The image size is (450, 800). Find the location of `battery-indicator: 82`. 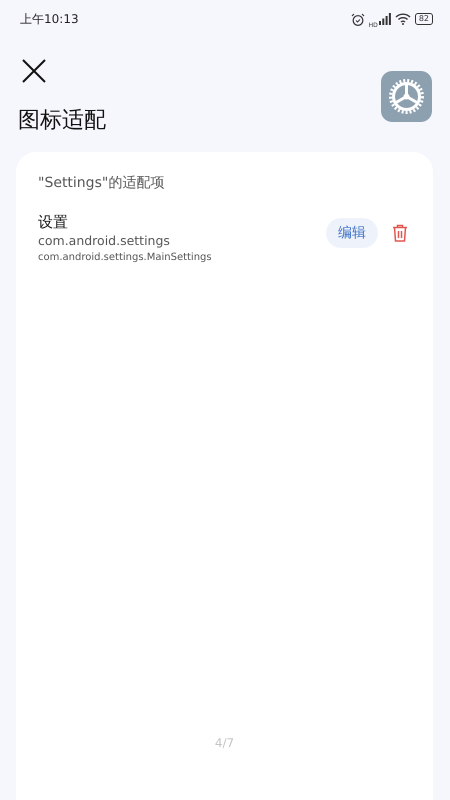

battery-indicator: 82 is located at coordinates (423, 19).